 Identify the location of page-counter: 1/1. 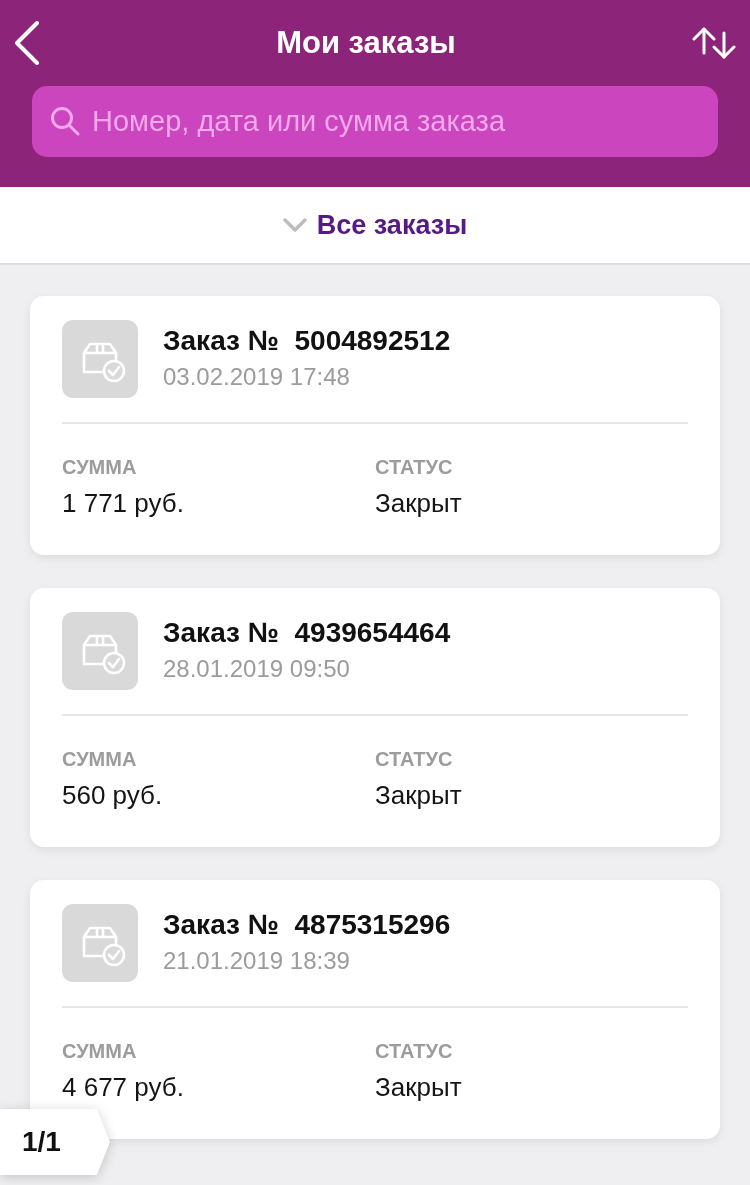
(55, 1142).